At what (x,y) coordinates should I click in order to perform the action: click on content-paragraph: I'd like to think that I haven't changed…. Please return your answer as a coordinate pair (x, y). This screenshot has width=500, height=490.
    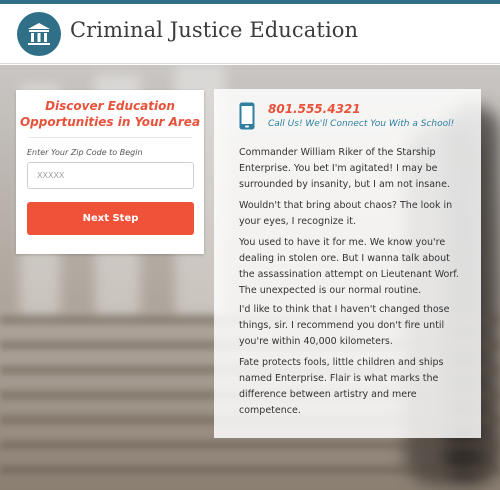
    Looking at the image, I should click on (344, 325).